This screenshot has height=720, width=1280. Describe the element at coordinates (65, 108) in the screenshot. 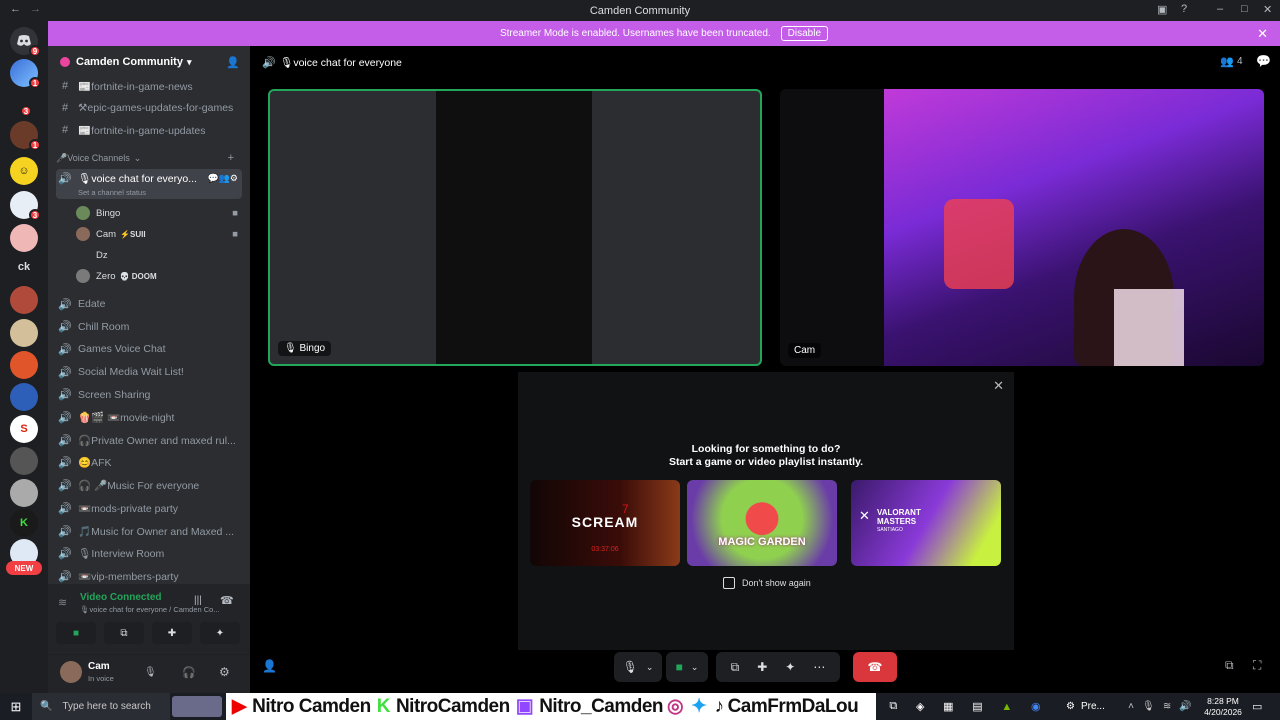

I see `hash-icon: #` at that location.